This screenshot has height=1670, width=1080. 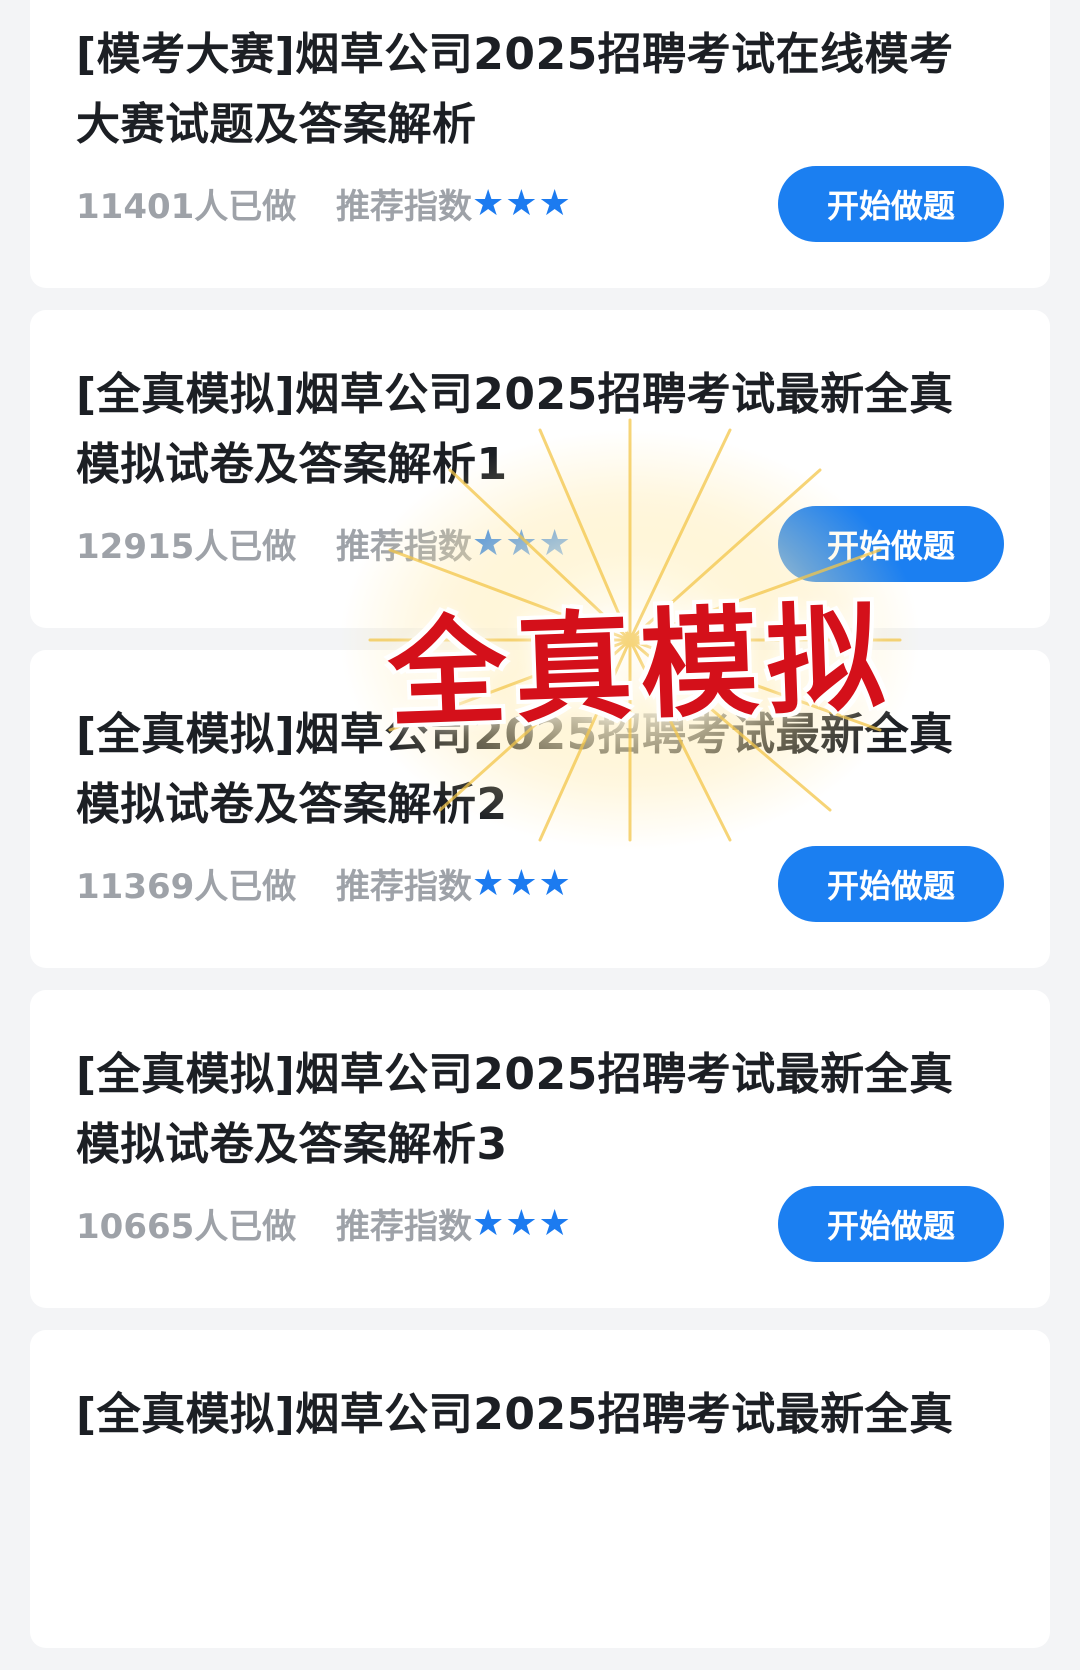 What do you see at coordinates (324, 203) in the screenshot?
I see `exam-meta: 11401人已做 推荐指数 ★★★` at bounding box center [324, 203].